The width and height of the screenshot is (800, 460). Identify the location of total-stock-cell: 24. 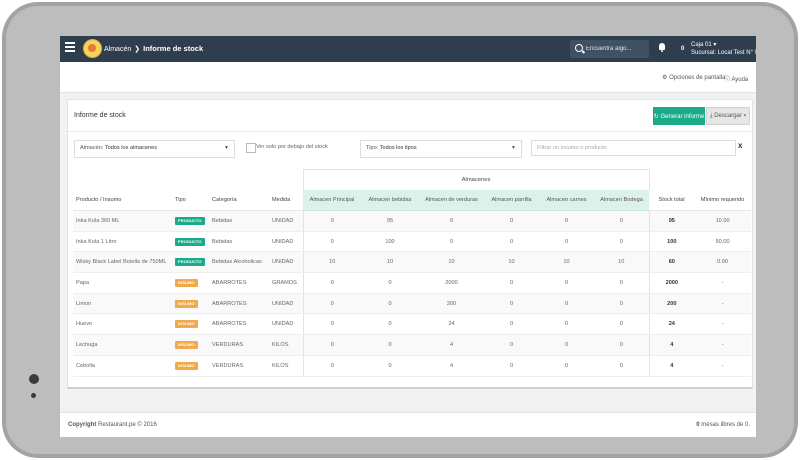
(672, 324).